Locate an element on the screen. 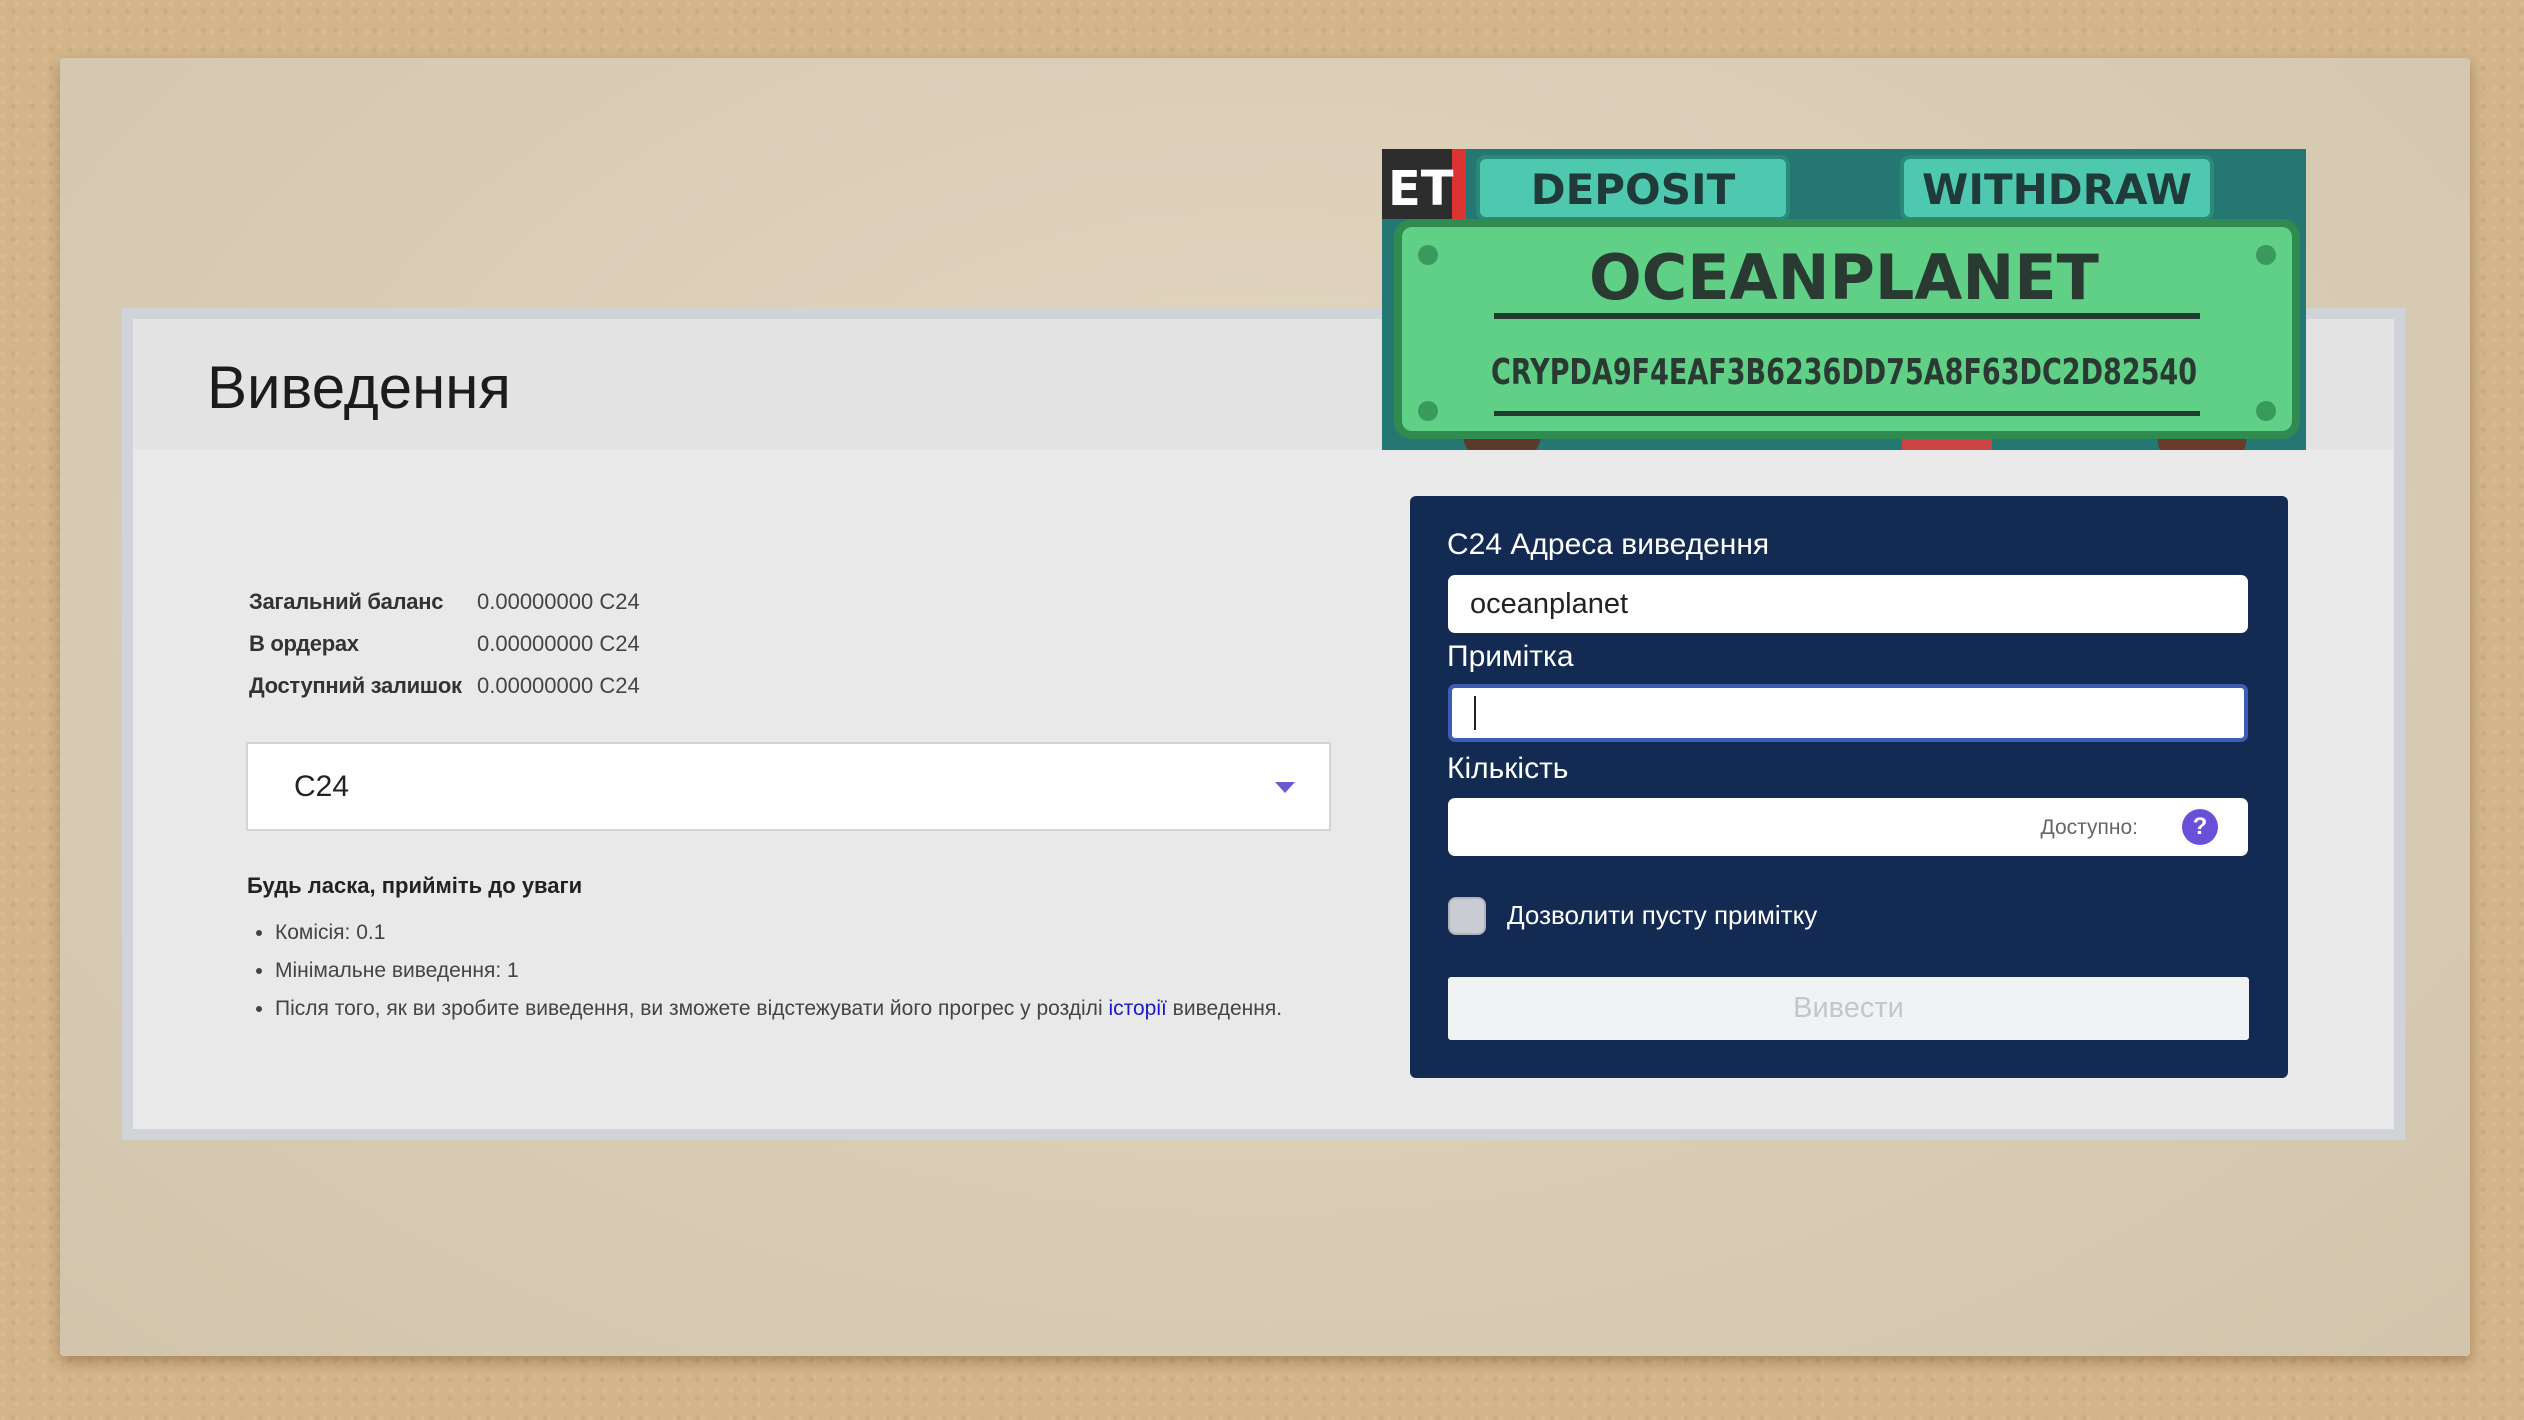 This screenshot has height=1420, width=2524. chevron-down-icon is located at coordinates (1285, 787).